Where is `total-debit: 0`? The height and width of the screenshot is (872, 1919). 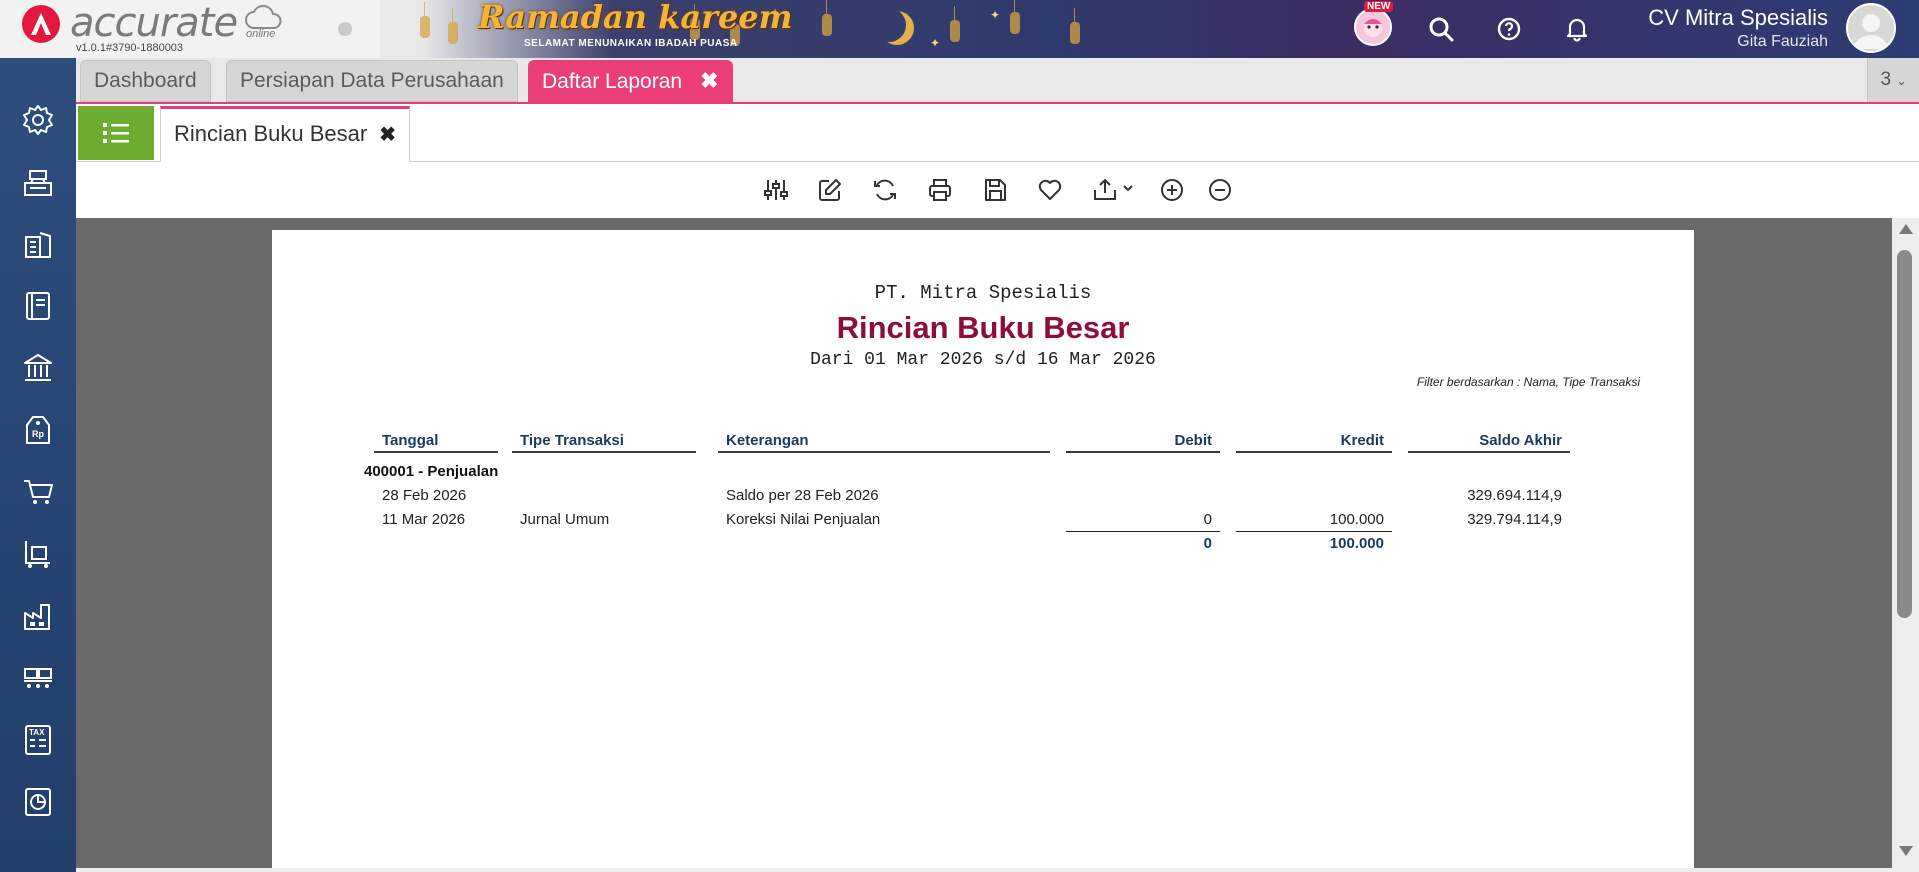 total-debit: 0 is located at coordinates (1207, 543).